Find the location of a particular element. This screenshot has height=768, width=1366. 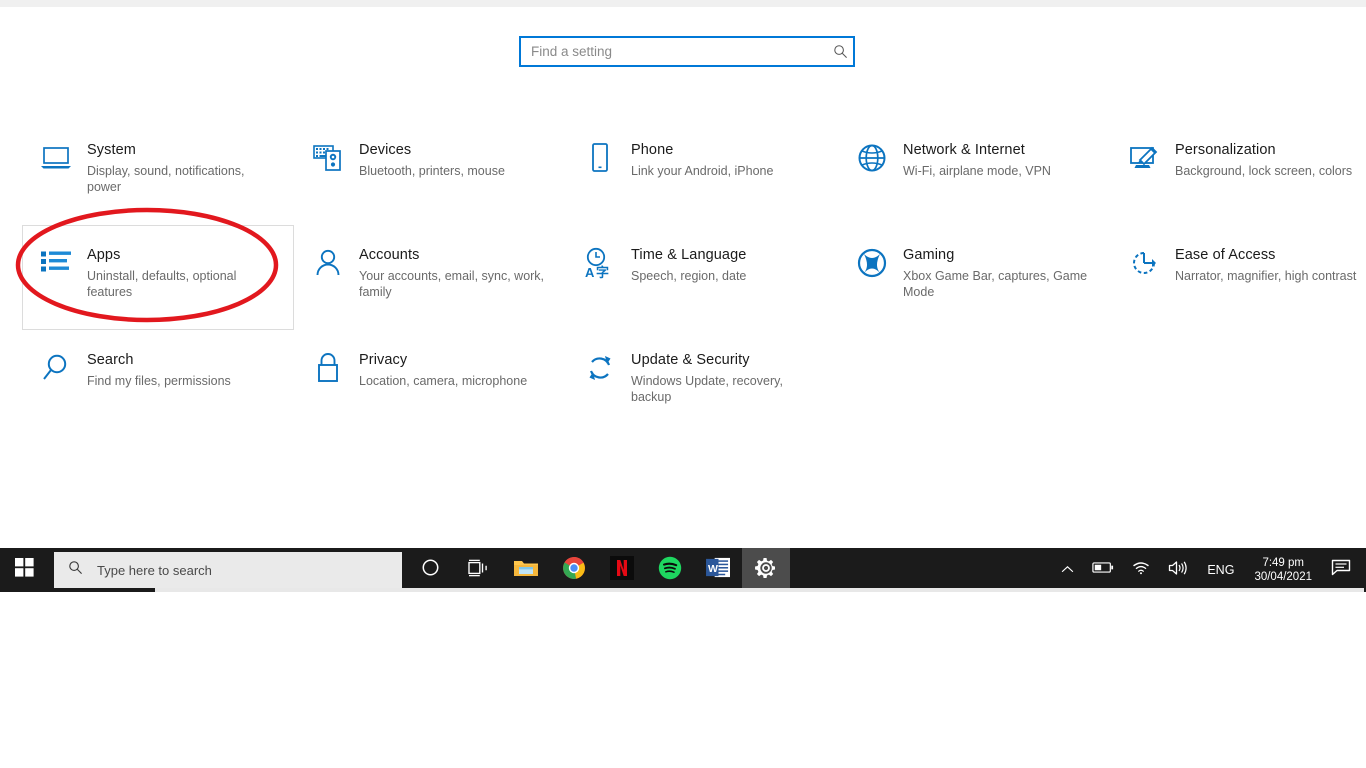

taskbar-app-spotify is located at coordinates (670, 570).